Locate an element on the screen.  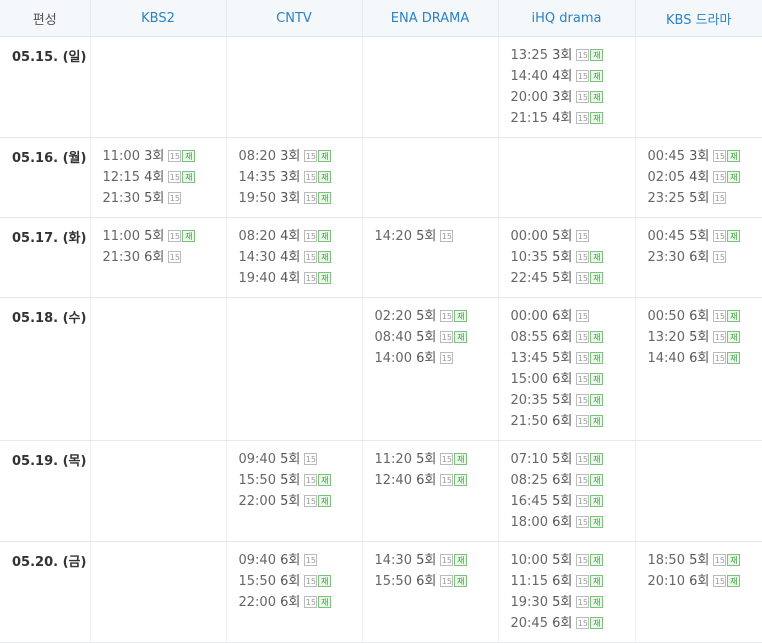
episode-entry: 08:40 5회15재 is located at coordinates (436, 337).